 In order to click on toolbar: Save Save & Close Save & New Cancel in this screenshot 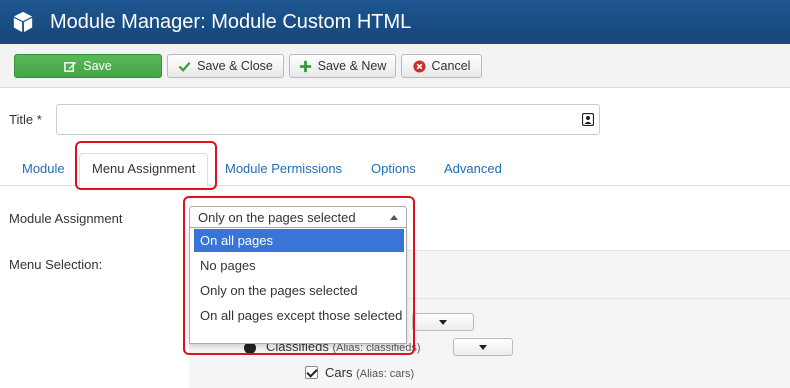, I will do `click(395, 66)`.